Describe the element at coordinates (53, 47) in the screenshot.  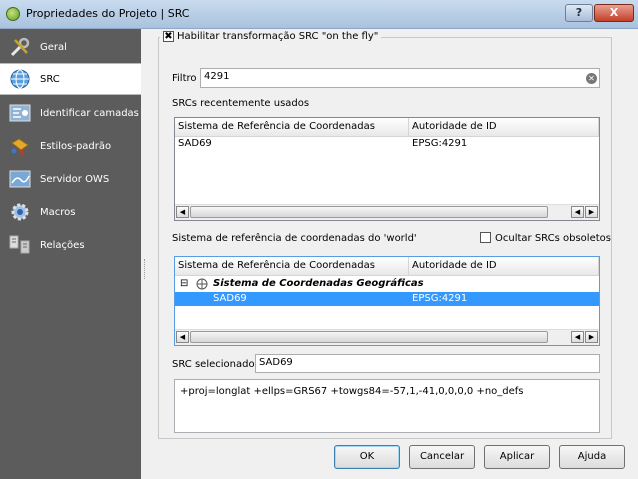
I see `sidebar-item-label: Geral` at that location.